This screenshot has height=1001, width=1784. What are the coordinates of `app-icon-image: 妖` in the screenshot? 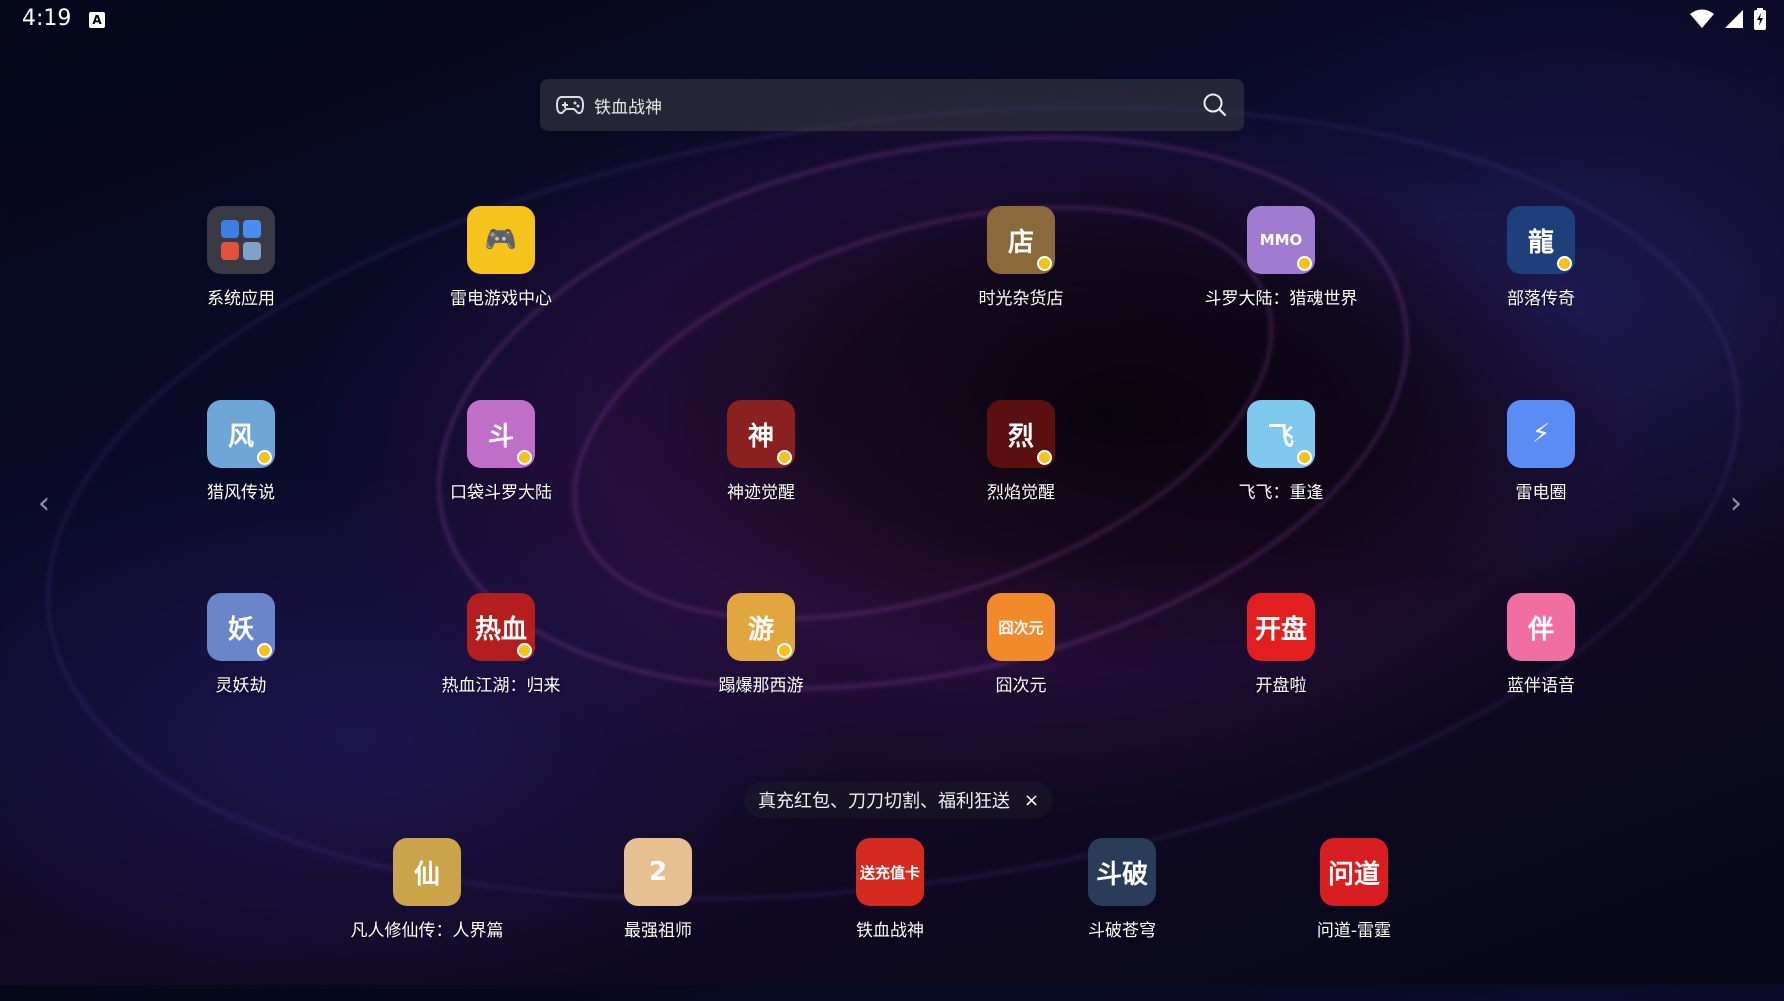 It's located at (241, 627).